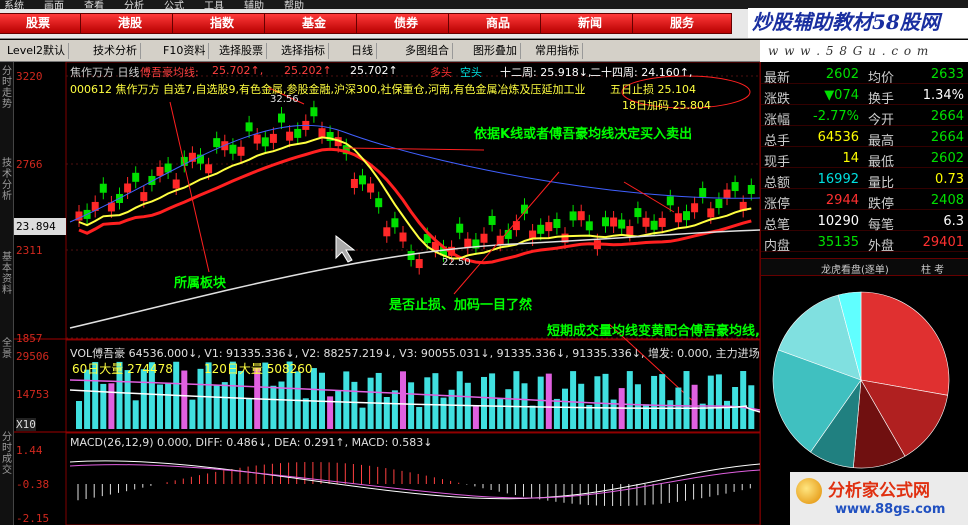 The width and height of the screenshot is (968, 525). Describe the element at coordinates (838, 137) in the screenshot. I see `quote-value: 64536` at that location.